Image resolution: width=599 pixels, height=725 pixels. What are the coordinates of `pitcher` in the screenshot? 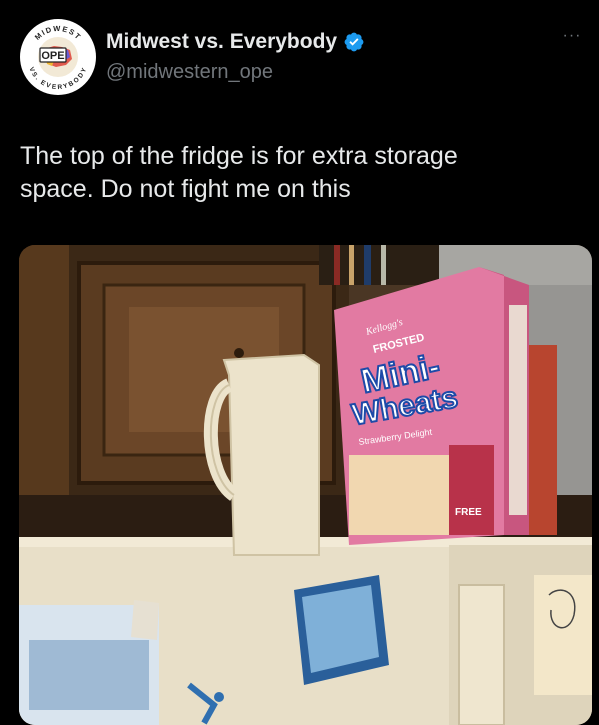 It's located at (271, 454).